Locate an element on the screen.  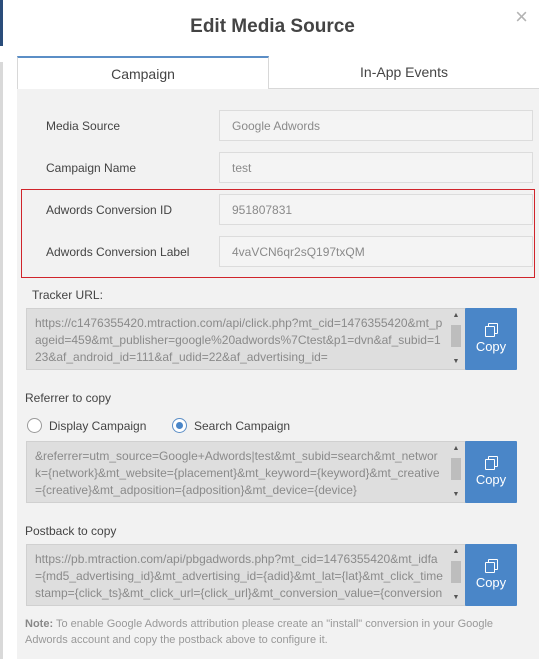
radio-checked-icon is located at coordinates (179, 425).